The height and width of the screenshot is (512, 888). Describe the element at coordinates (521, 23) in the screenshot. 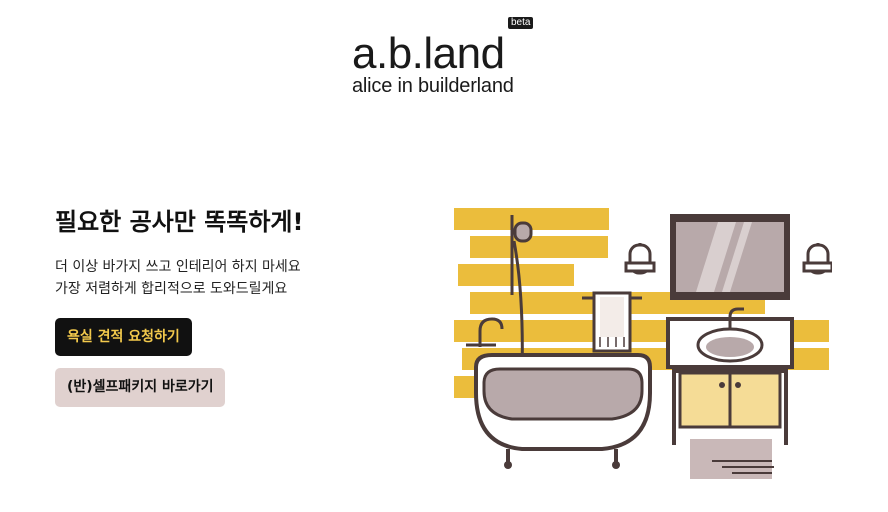

I see `beta-badge: beta` at that location.